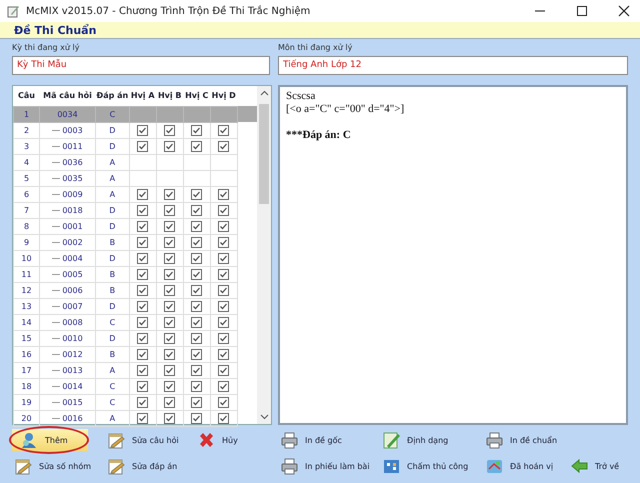 The image size is (640, 483). What do you see at coordinates (50, 440) in the screenshot?
I see `toolbar-button: Thêm` at bounding box center [50, 440].